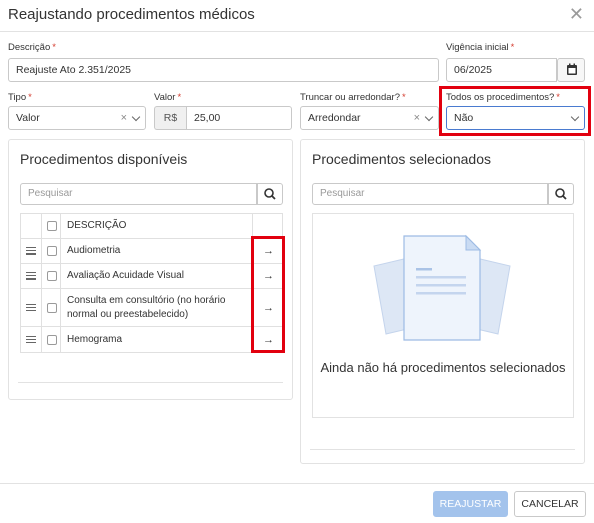 This screenshot has height=523, width=594. I want to click on empty-state-message: Ainda não há procedimentos selecionados, so click(443, 367).